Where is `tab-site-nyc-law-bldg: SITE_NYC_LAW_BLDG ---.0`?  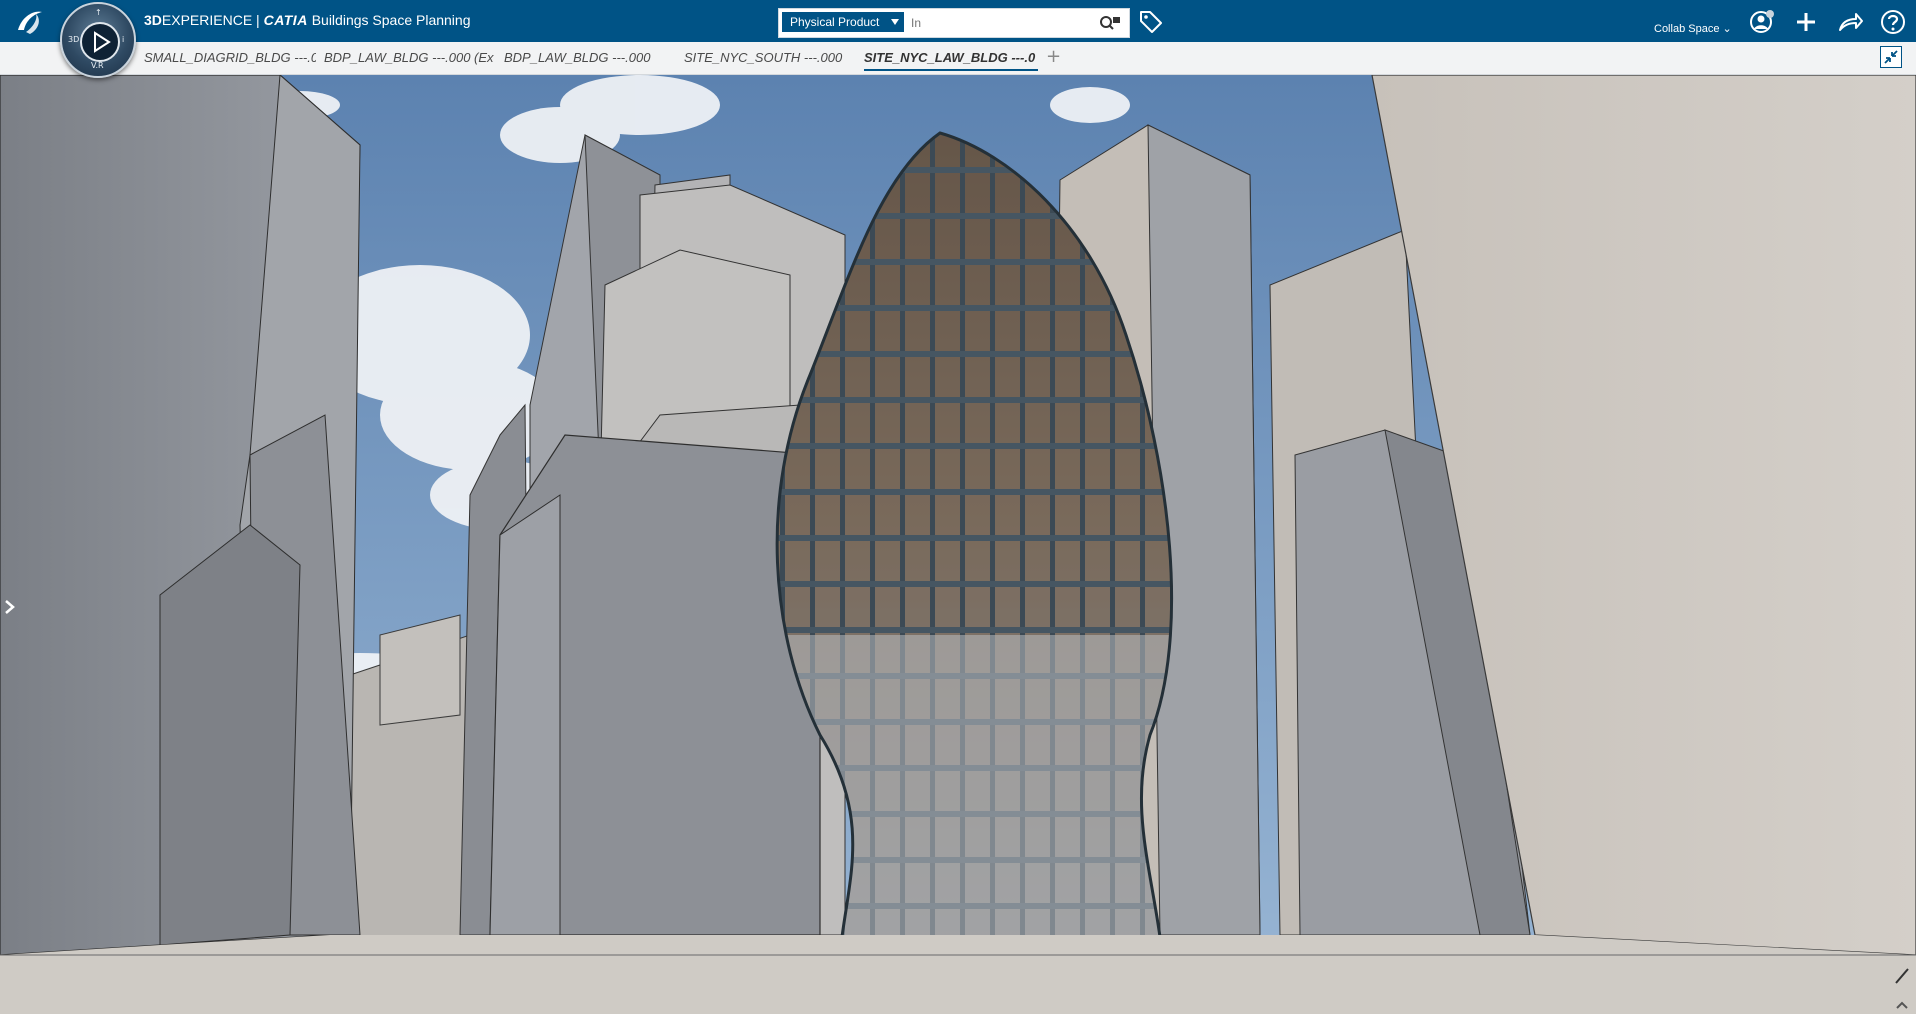 tab-site-nyc-law-bldg: SITE_NYC_LAW_BLDG ---.0 is located at coordinates (951, 60).